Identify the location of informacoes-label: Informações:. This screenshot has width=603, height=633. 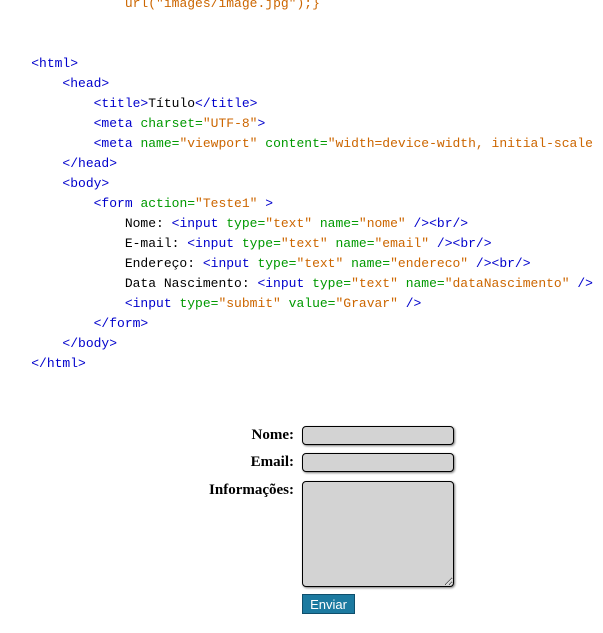
(251, 490).